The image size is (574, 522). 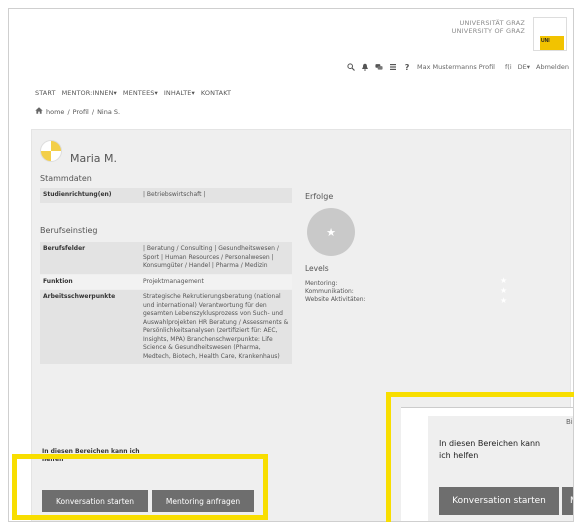 I want to click on nav-item-mentorinnen: MENTOR:INNEN▾, so click(x=89, y=93).